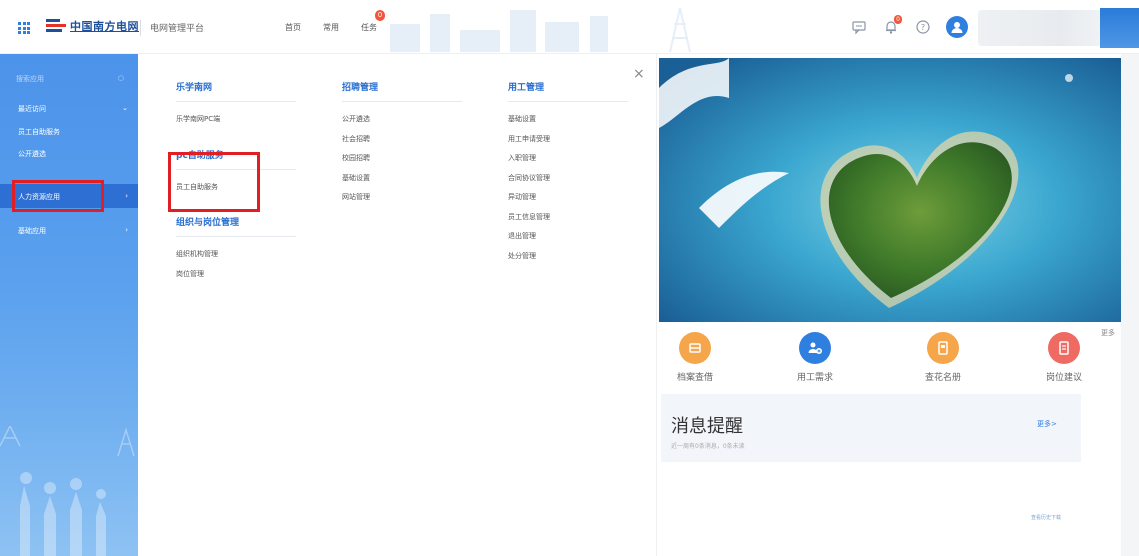  What do you see at coordinates (331, 27) in the screenshot?
I see `nav-common: 常用` at bounding box center [331, 27].